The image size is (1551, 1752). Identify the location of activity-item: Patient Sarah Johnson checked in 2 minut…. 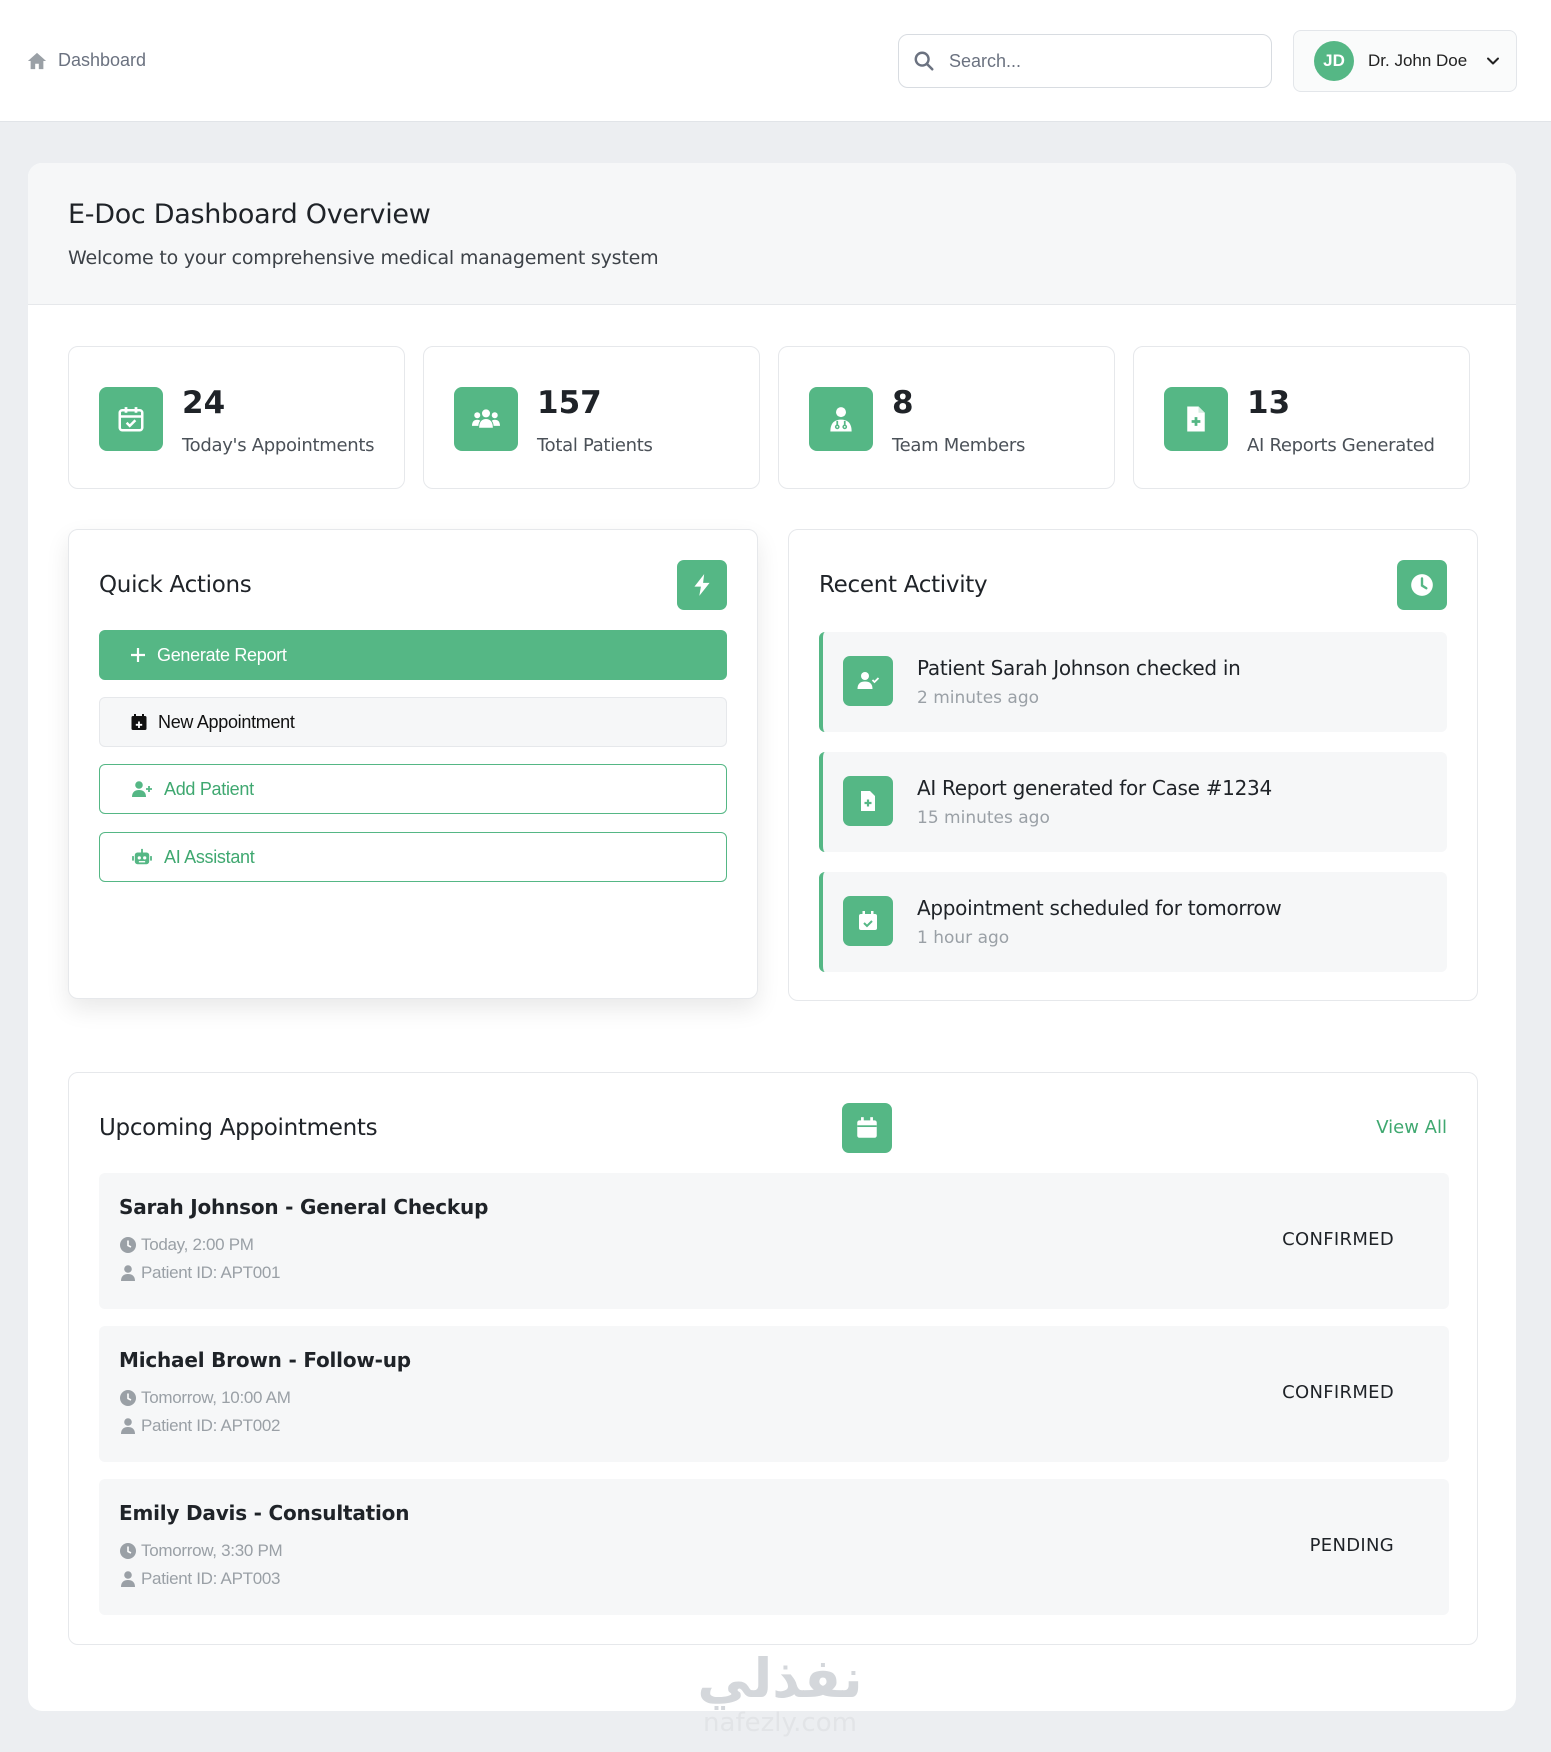
(1133, 682).